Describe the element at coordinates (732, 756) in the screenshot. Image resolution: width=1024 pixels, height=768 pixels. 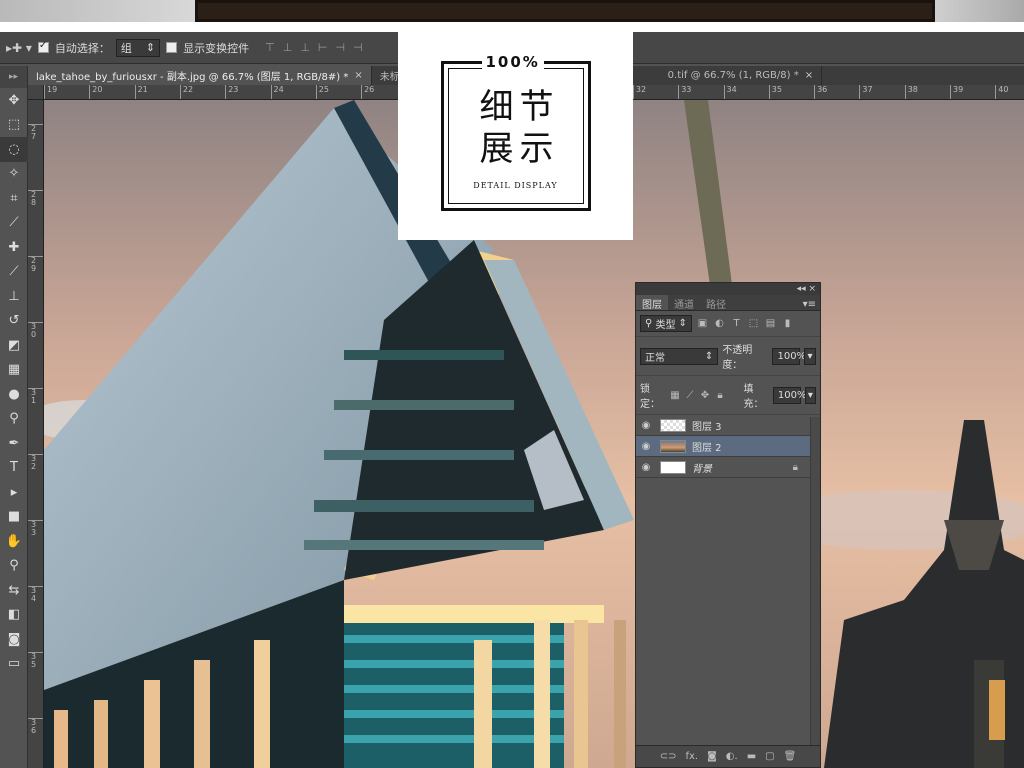
I see `adjustment-icon: ◐.` at that location.